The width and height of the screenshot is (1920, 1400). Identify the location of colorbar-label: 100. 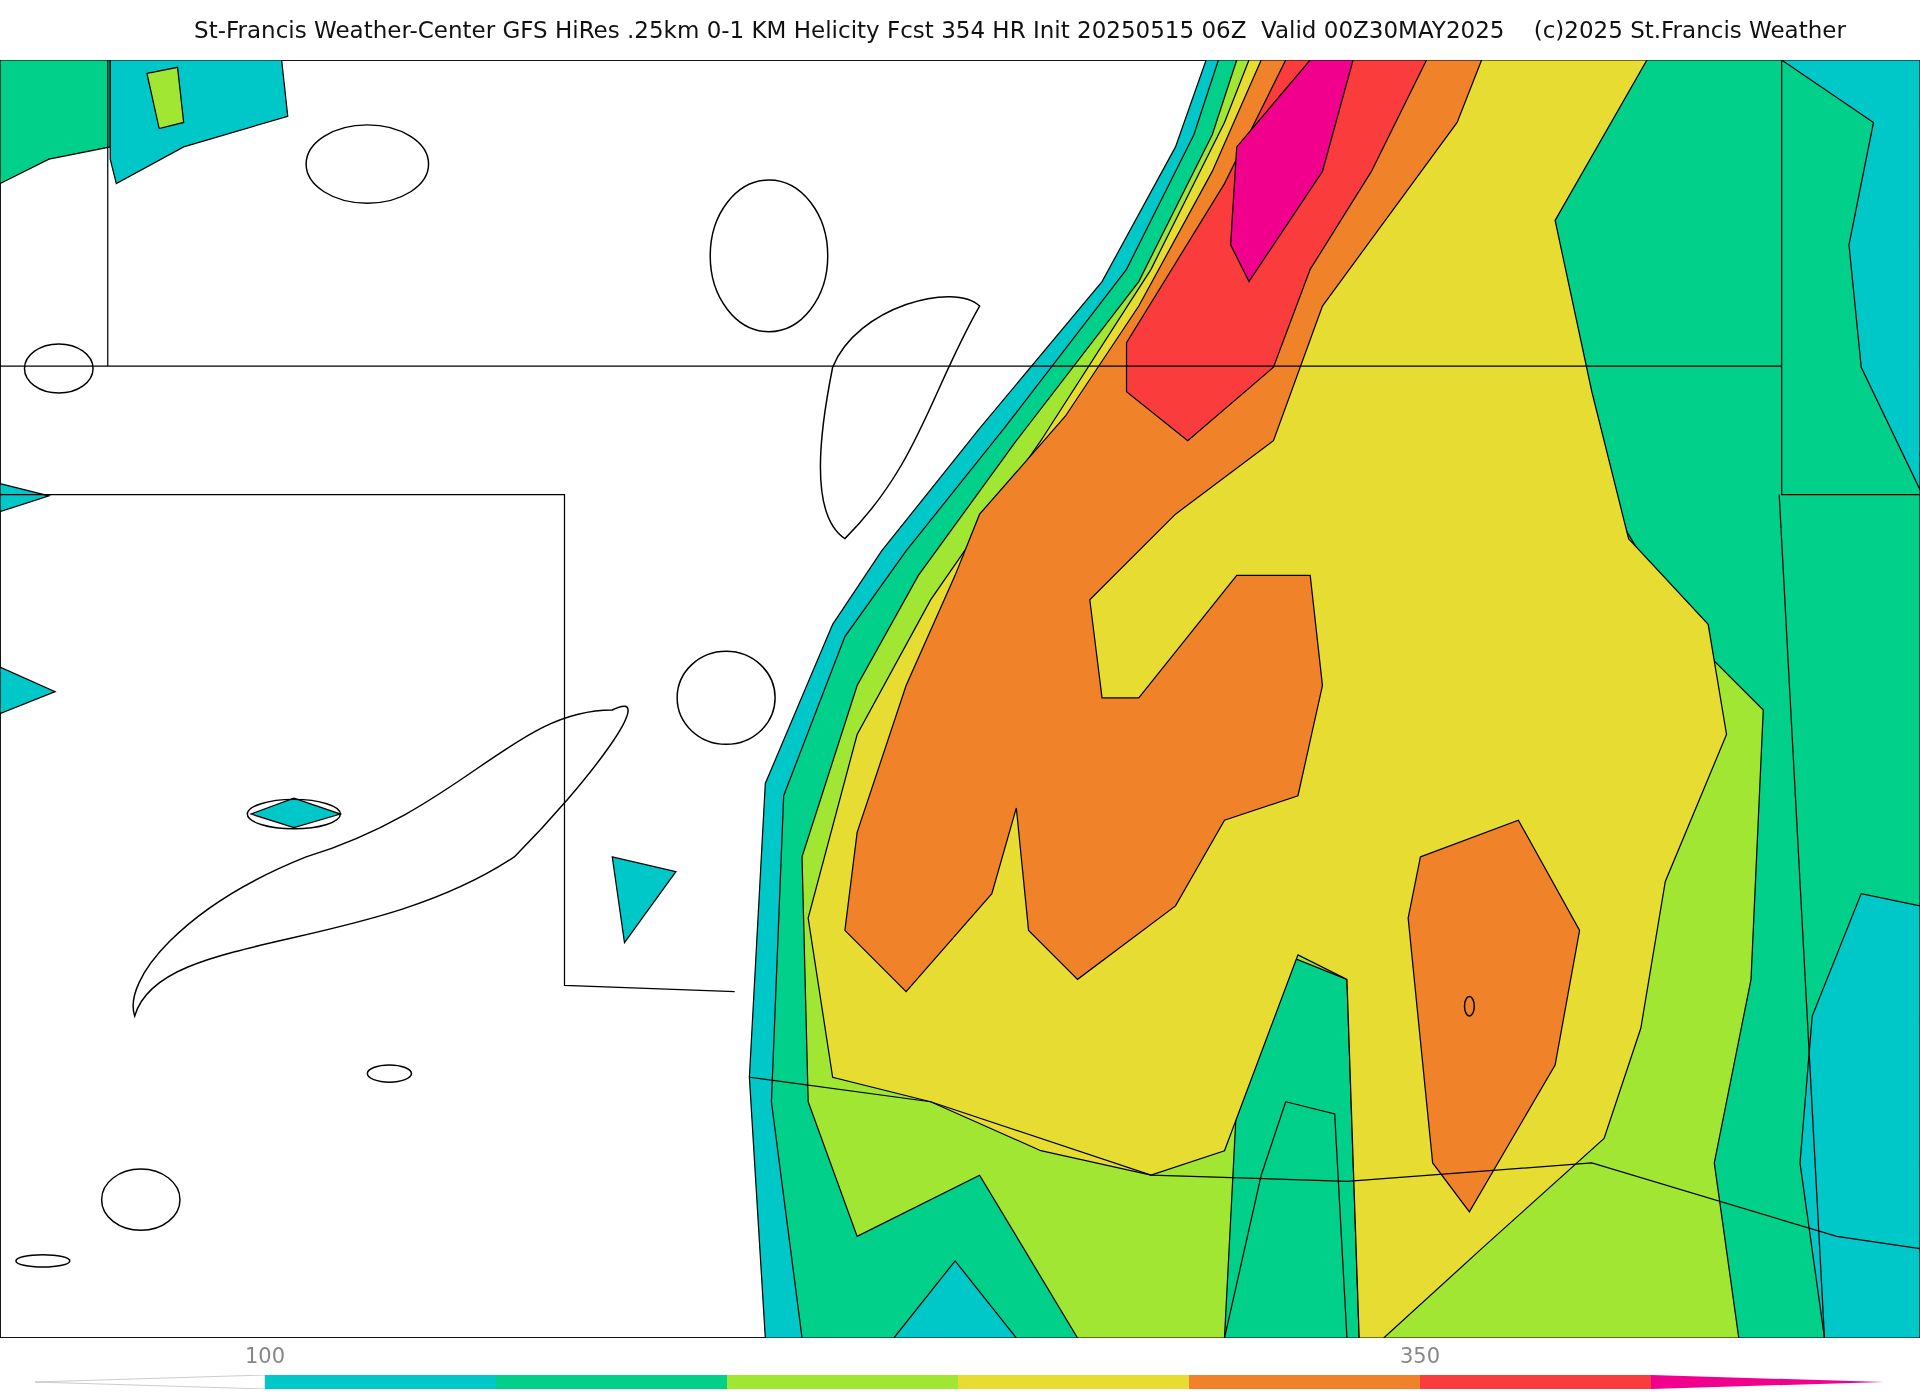
(265, 1356).